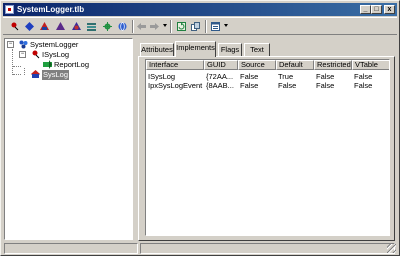 The image size is (400, 256). What do you see at coordinates (29, 26) in the screenshot?
I see `diamond-blue-icon` at bounding box center [29, 26].